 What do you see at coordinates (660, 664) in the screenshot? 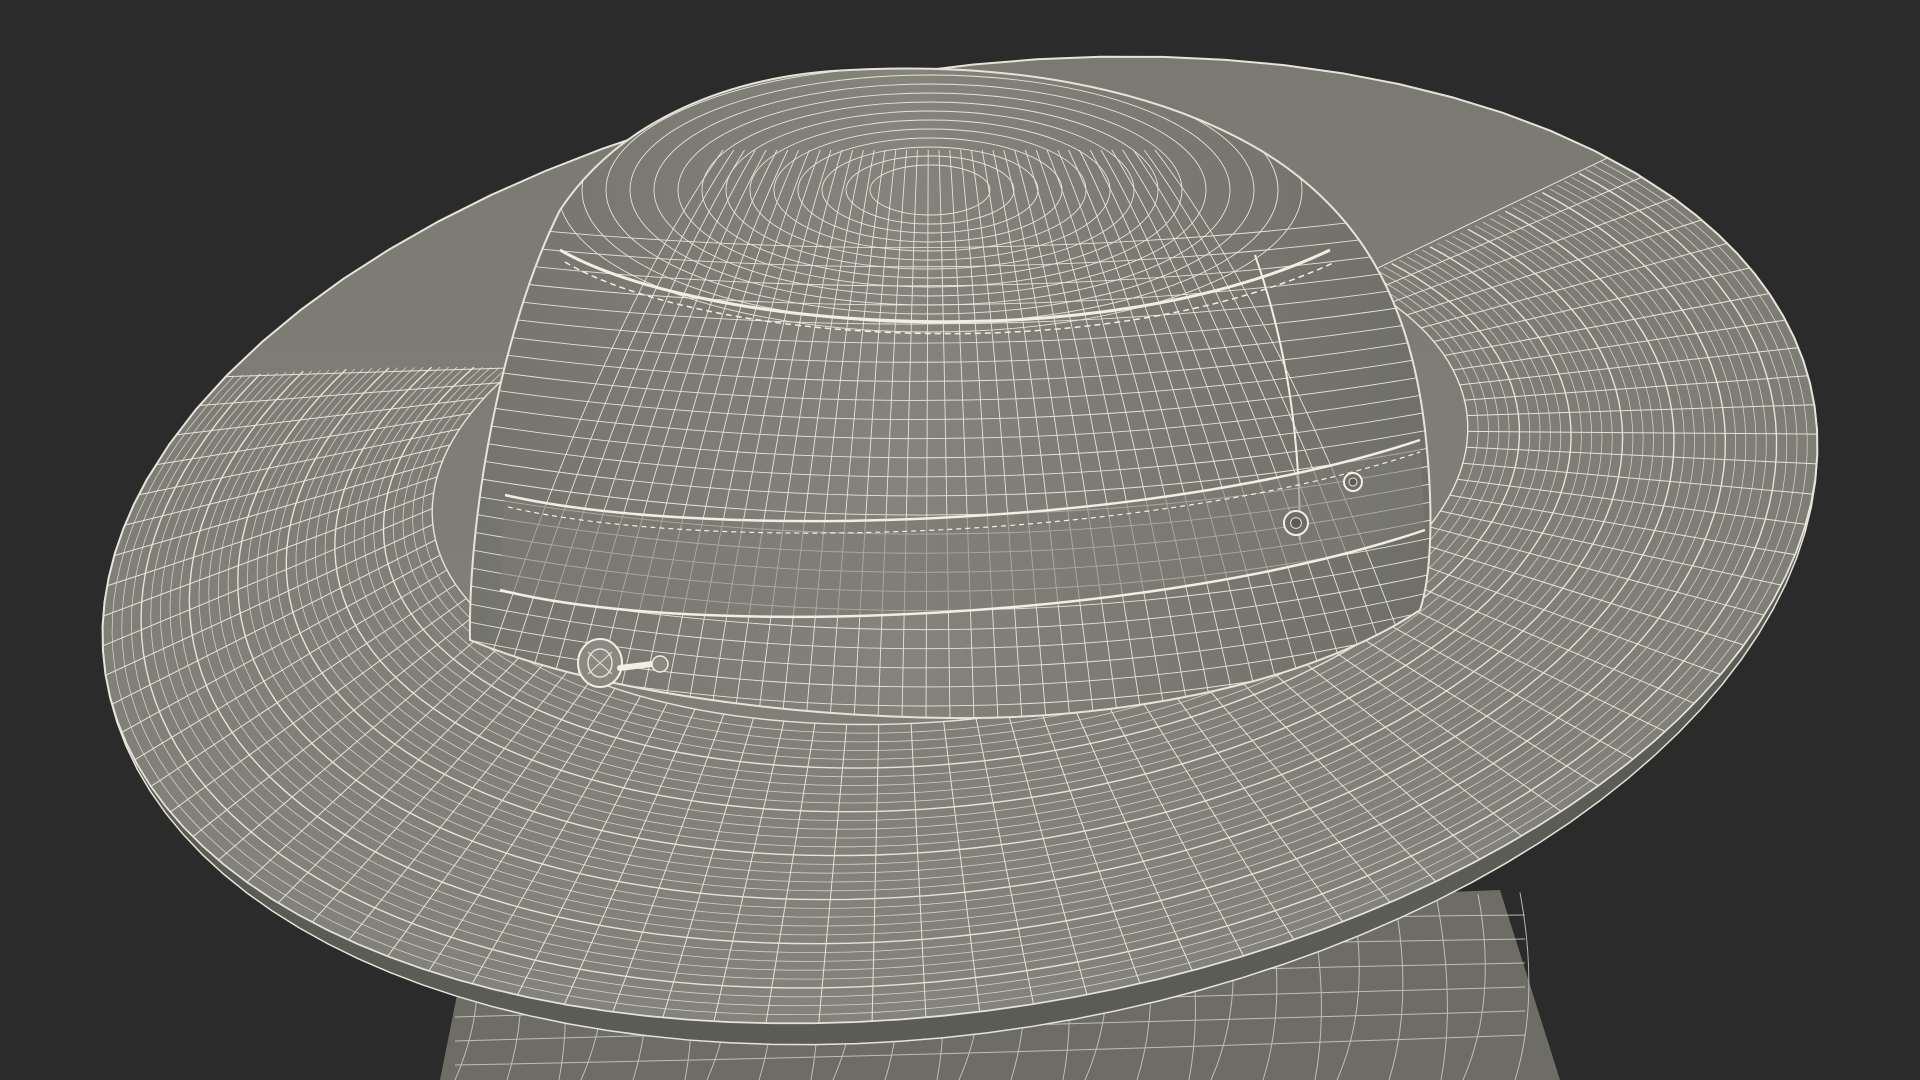
I see `toggle-cord-end` at bounding box center [660, 664].